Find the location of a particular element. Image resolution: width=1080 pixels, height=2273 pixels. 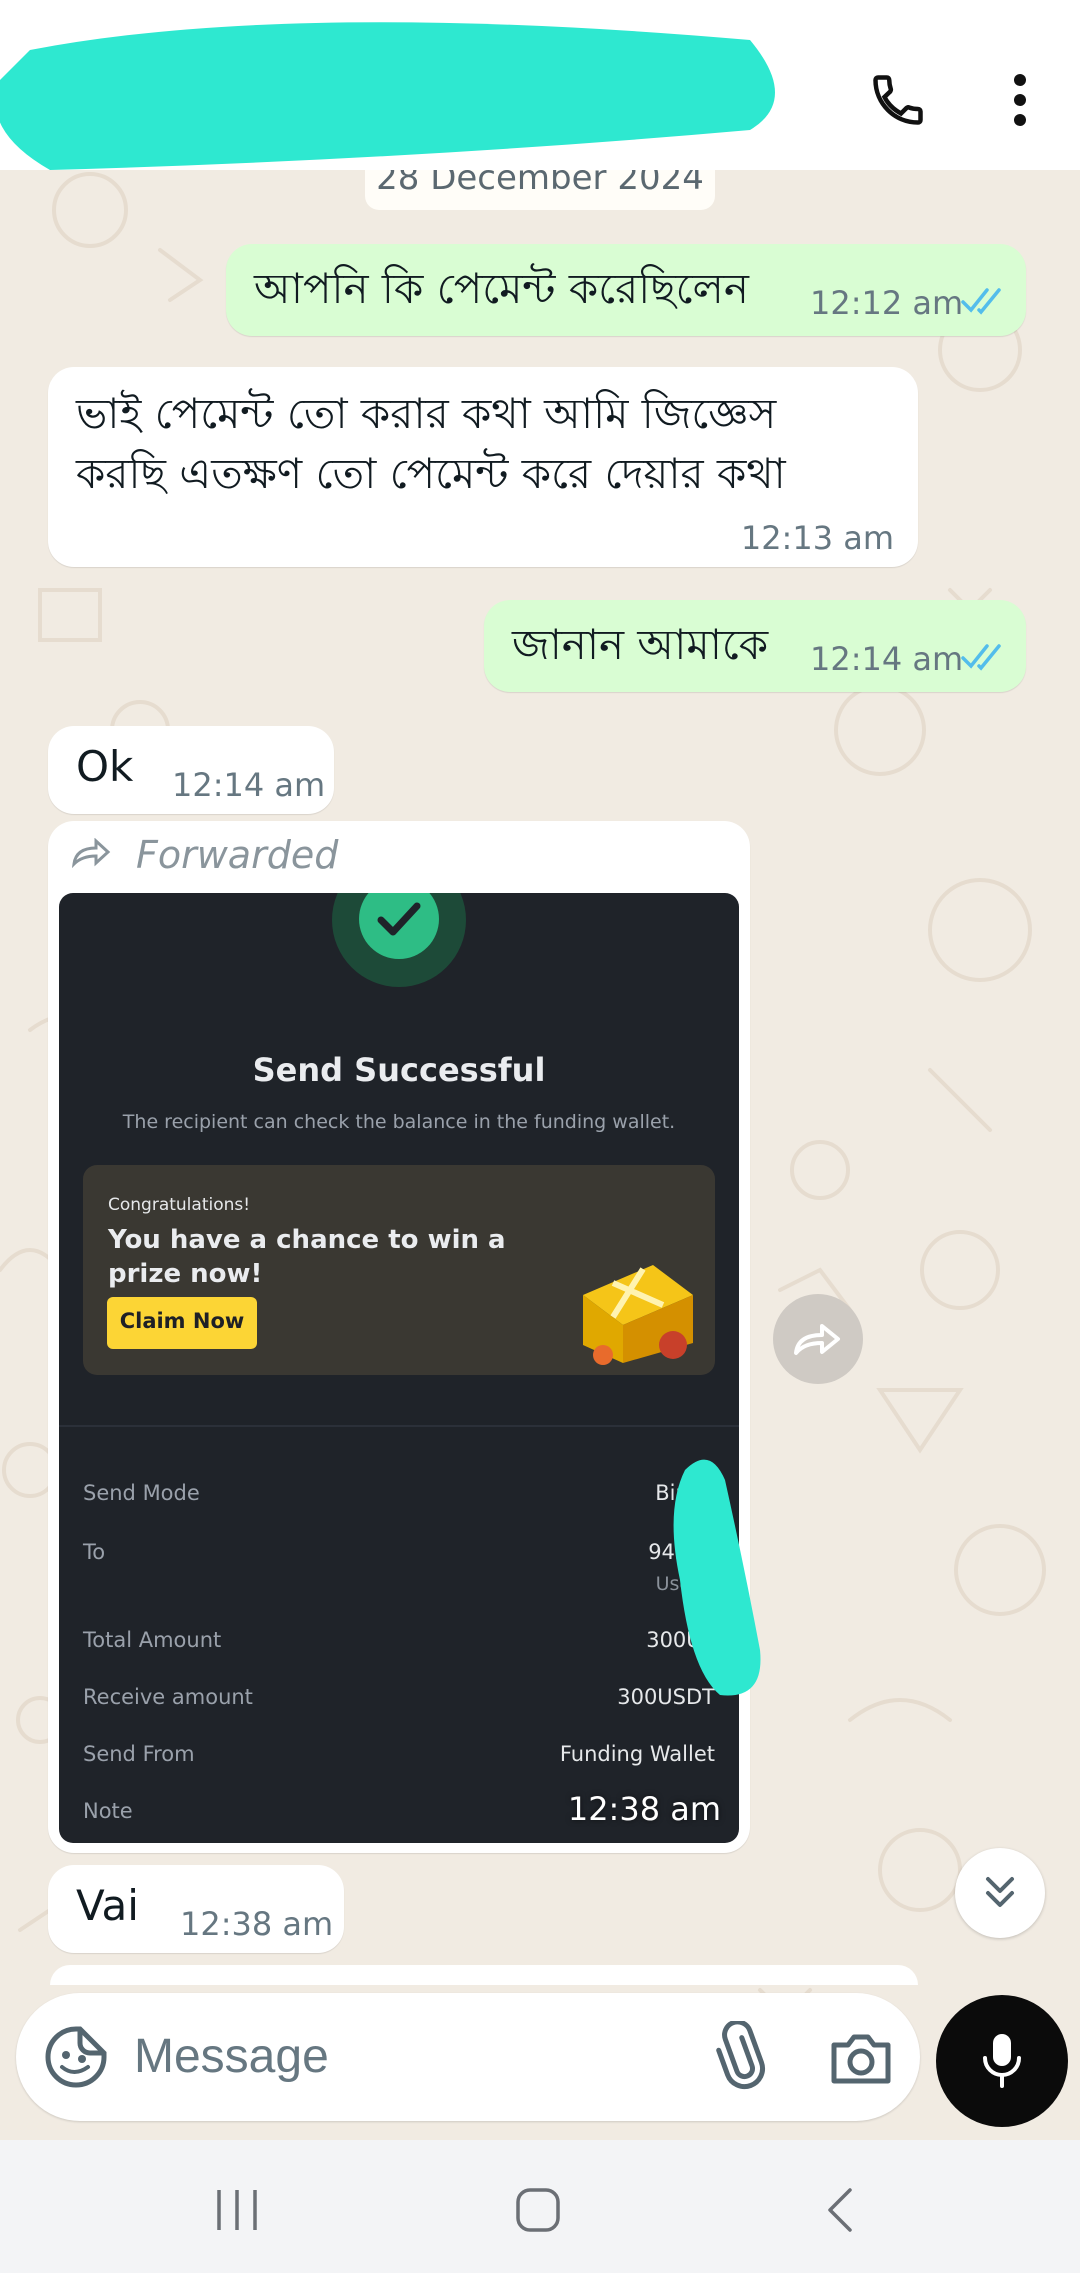

divider is located at coordinates (399, 1426).